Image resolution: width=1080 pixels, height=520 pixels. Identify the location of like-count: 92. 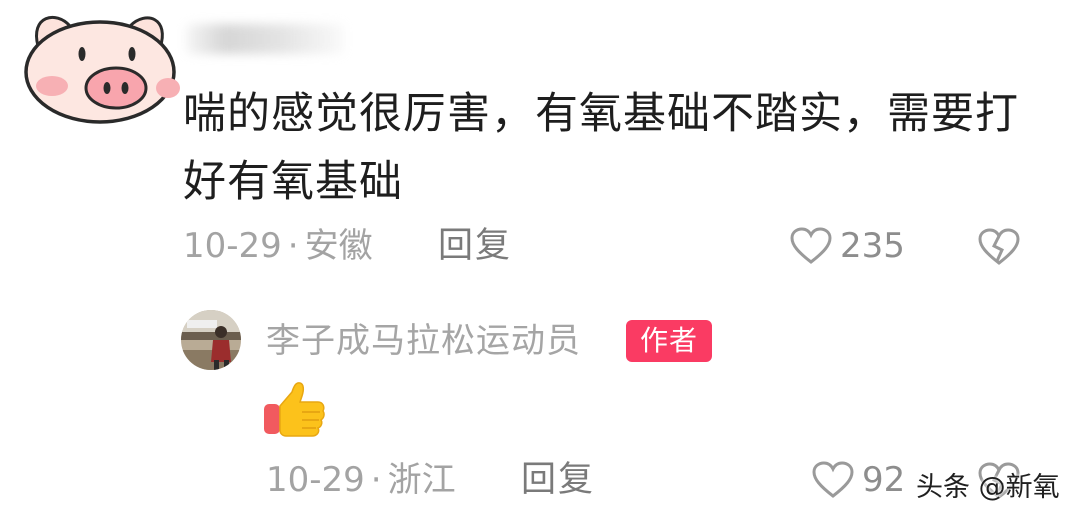
(884, 480).